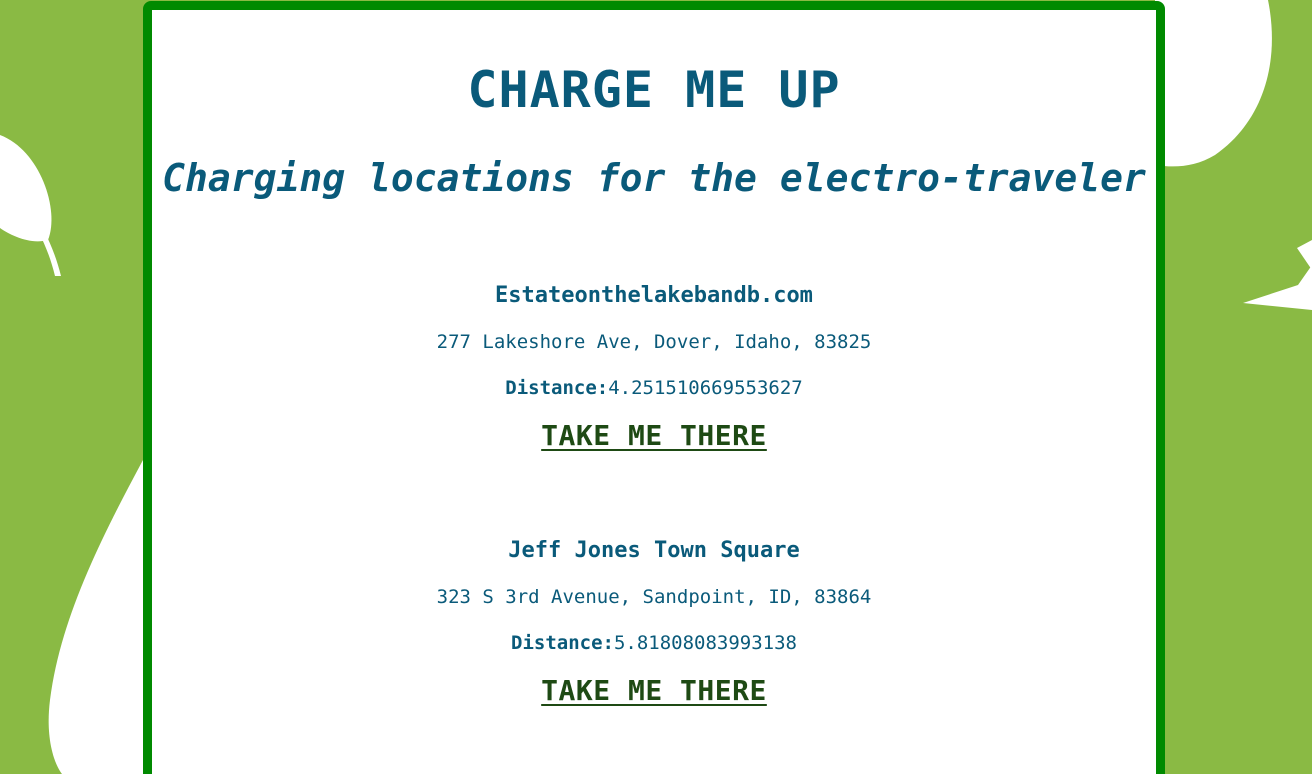  Describe the element at coordinates (654, 597) in the screenshot. I see `location-address: 323 S 3rd Avenue, Sandpoint, ID, 83864` at that location.